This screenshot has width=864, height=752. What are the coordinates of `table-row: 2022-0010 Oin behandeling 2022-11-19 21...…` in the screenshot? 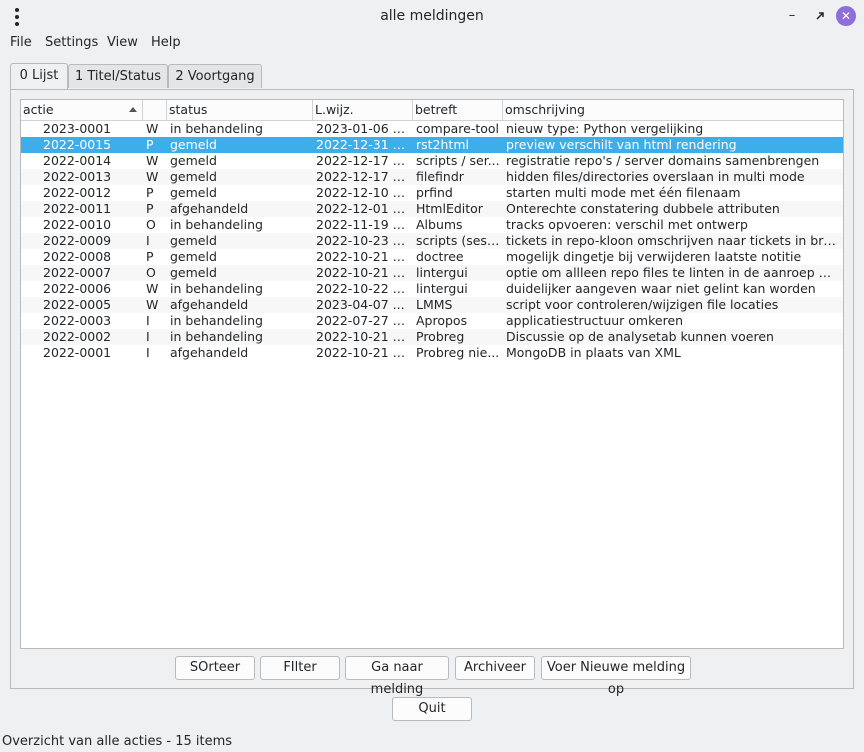 It's located at (432, 225).